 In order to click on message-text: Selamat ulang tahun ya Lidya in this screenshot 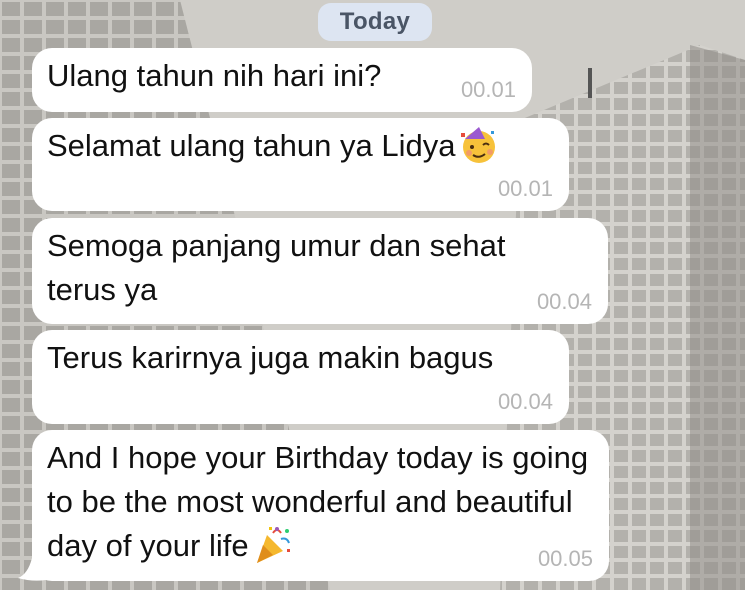, I will do `click(251, 145)`.